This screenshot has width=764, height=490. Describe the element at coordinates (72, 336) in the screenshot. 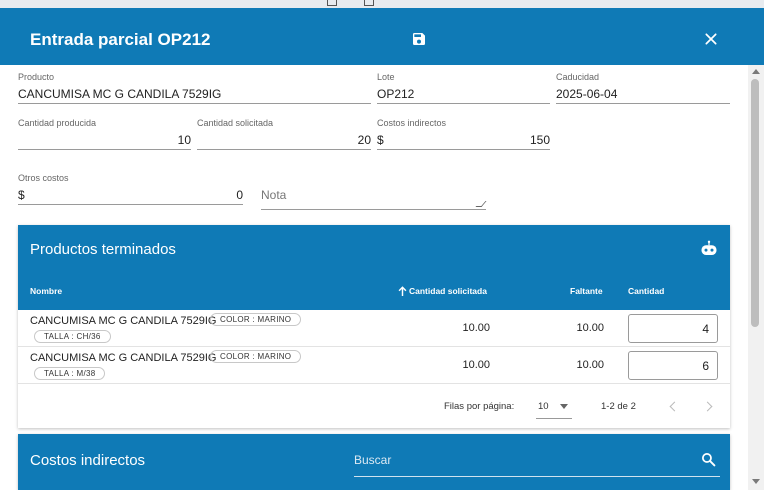

I see `chip-talla: TALLA : CH/36` at that location.